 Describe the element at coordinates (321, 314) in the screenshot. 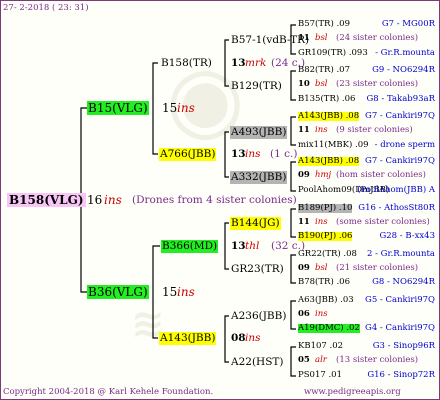

I see `g4-suffix-20: ins` at that location.